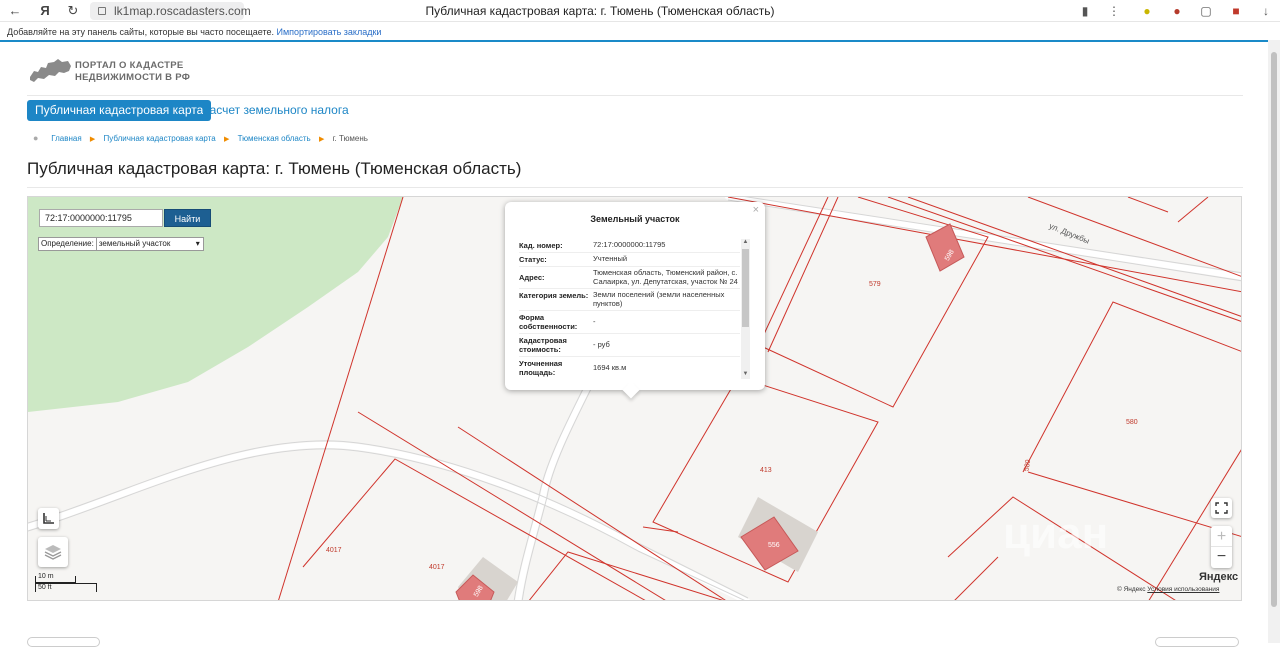 This screenshot has width=1280, height=647. I want to click on page-scrollbar, so click(1274, 341).